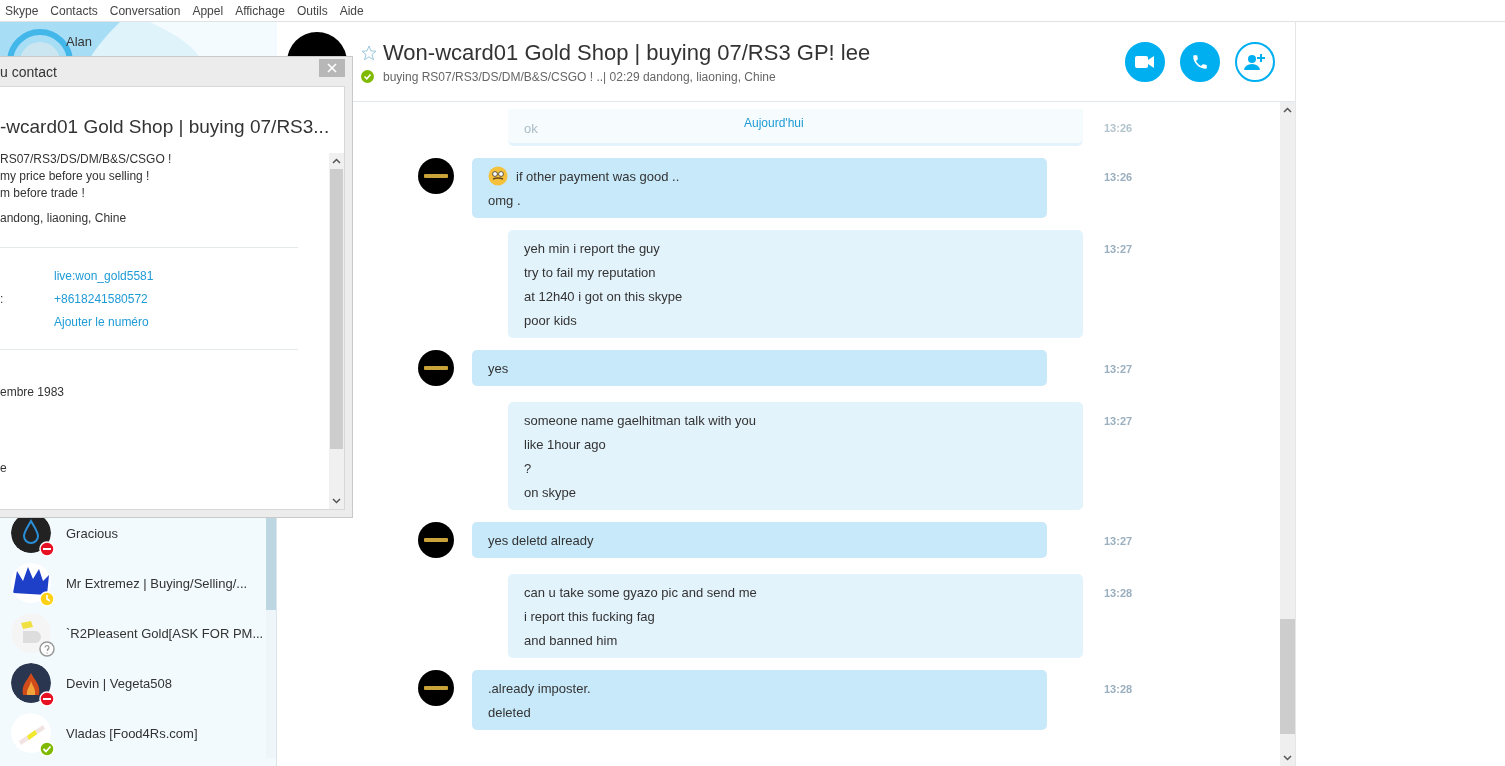 The width and height of the screenshot is (1505, 766). What do you see at coordinates (86, 159) in the screenshot?
I see `mood-text: RS07/RS3/DS/DM/B&S/CSGO !` at bounding box center [86, 159].